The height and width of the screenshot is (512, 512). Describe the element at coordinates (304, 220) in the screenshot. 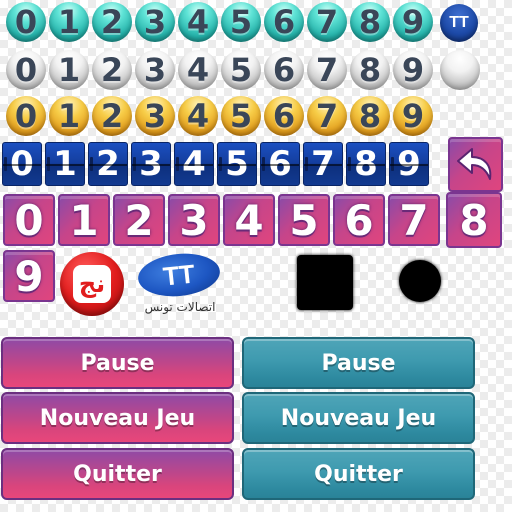

I see `pink-tile-5: 5` at that location.